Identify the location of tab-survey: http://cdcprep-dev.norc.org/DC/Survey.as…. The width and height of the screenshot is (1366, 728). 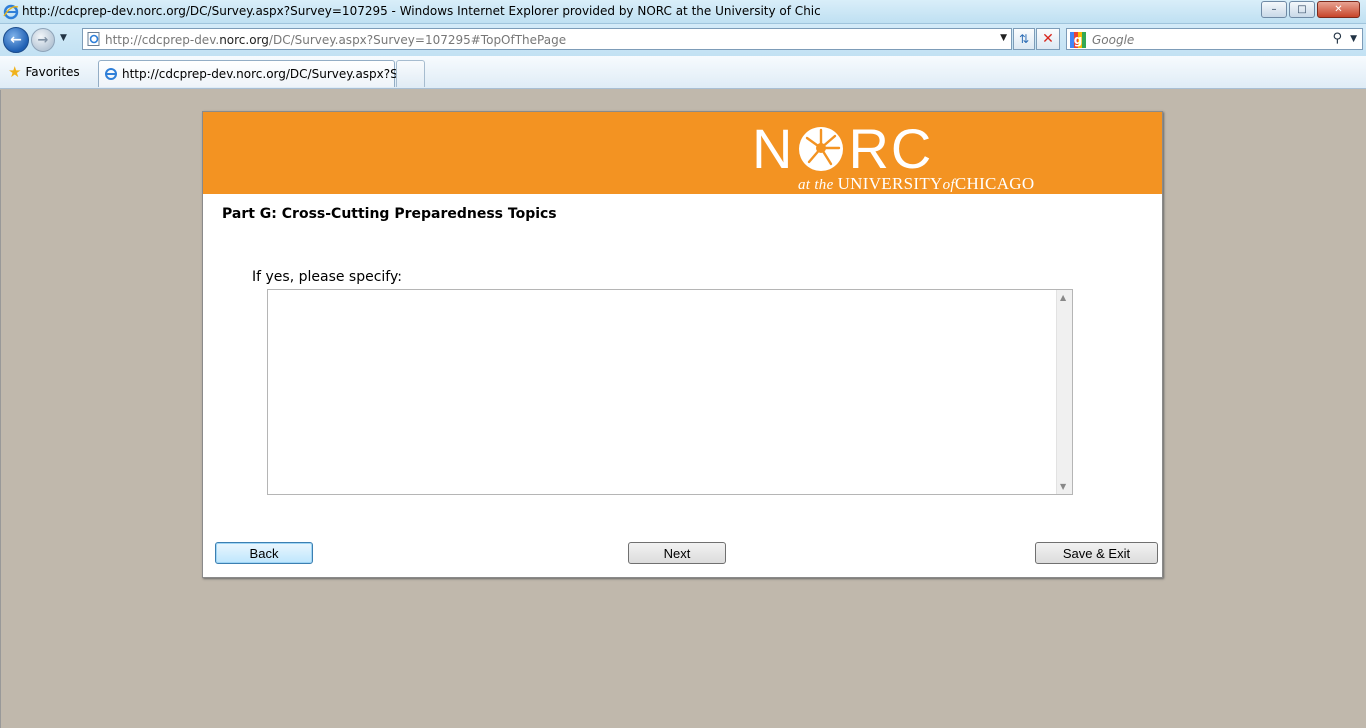
(259, 73).